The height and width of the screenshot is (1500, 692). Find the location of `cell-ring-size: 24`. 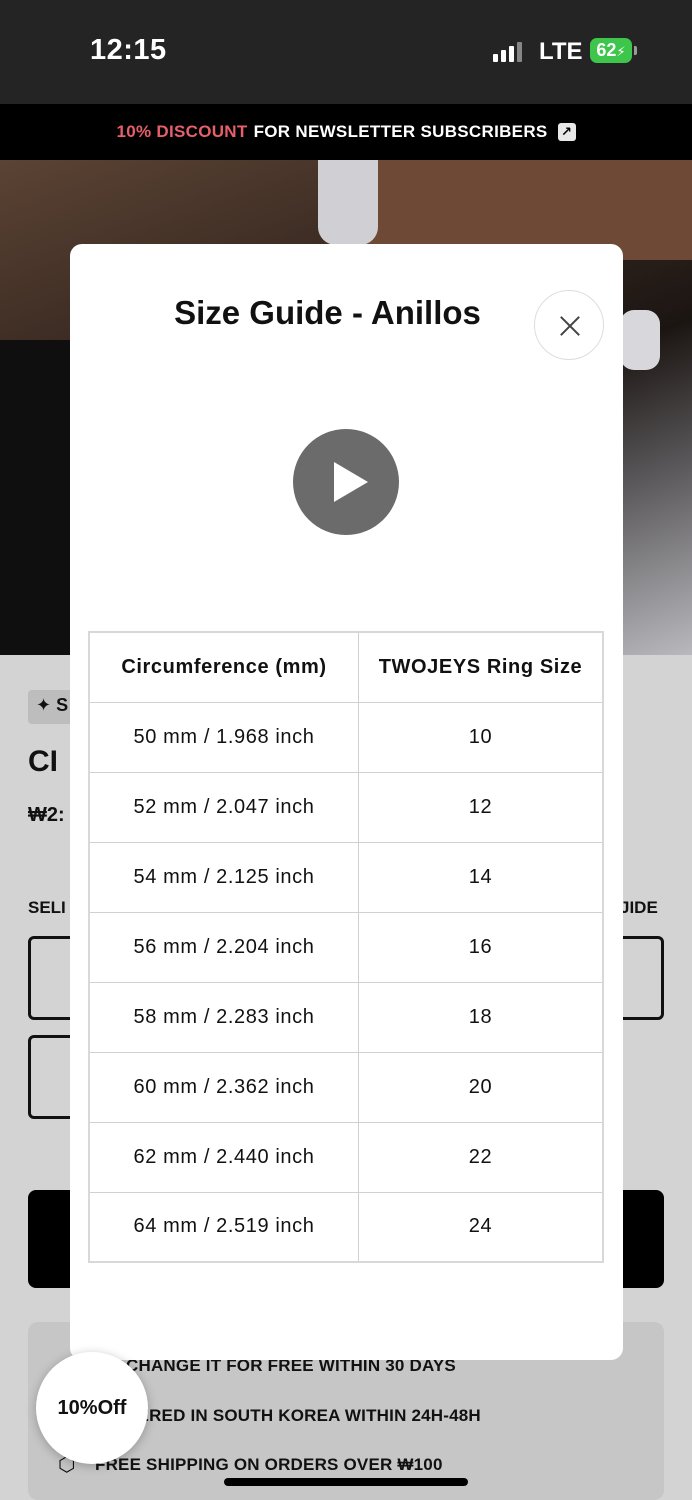

cell-ring-size: 24 is located at coordinates (480, 1227).